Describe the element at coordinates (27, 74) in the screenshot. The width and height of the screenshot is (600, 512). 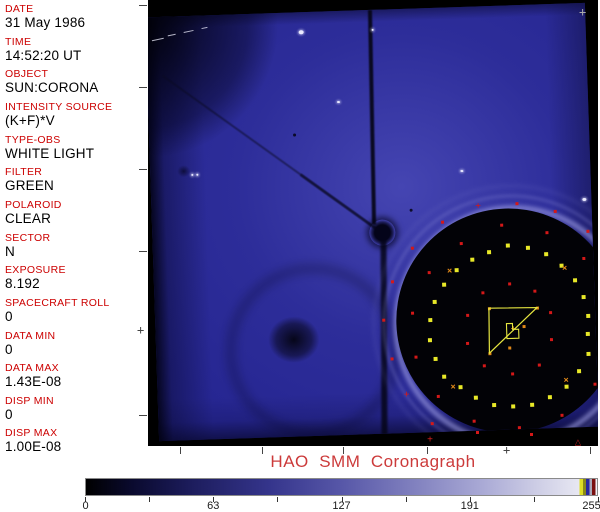
I see `metadata-label: OBJECT` at that location.